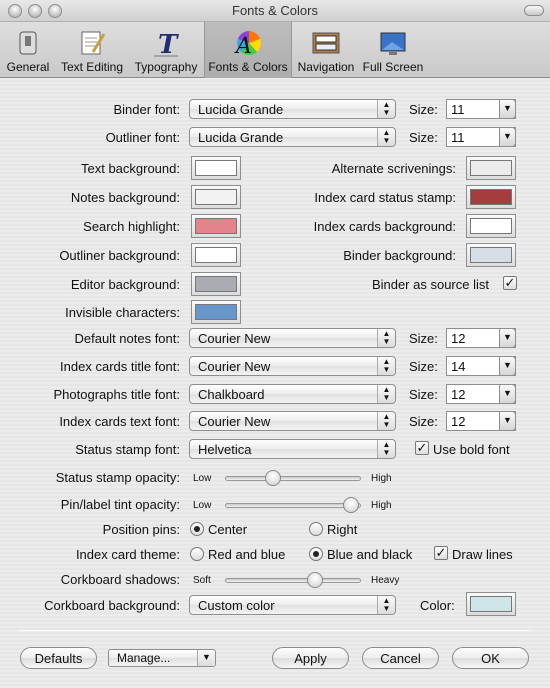 This screenshot has height=688, width=550. I want to click on ok-button: OK, so click(490, 658).